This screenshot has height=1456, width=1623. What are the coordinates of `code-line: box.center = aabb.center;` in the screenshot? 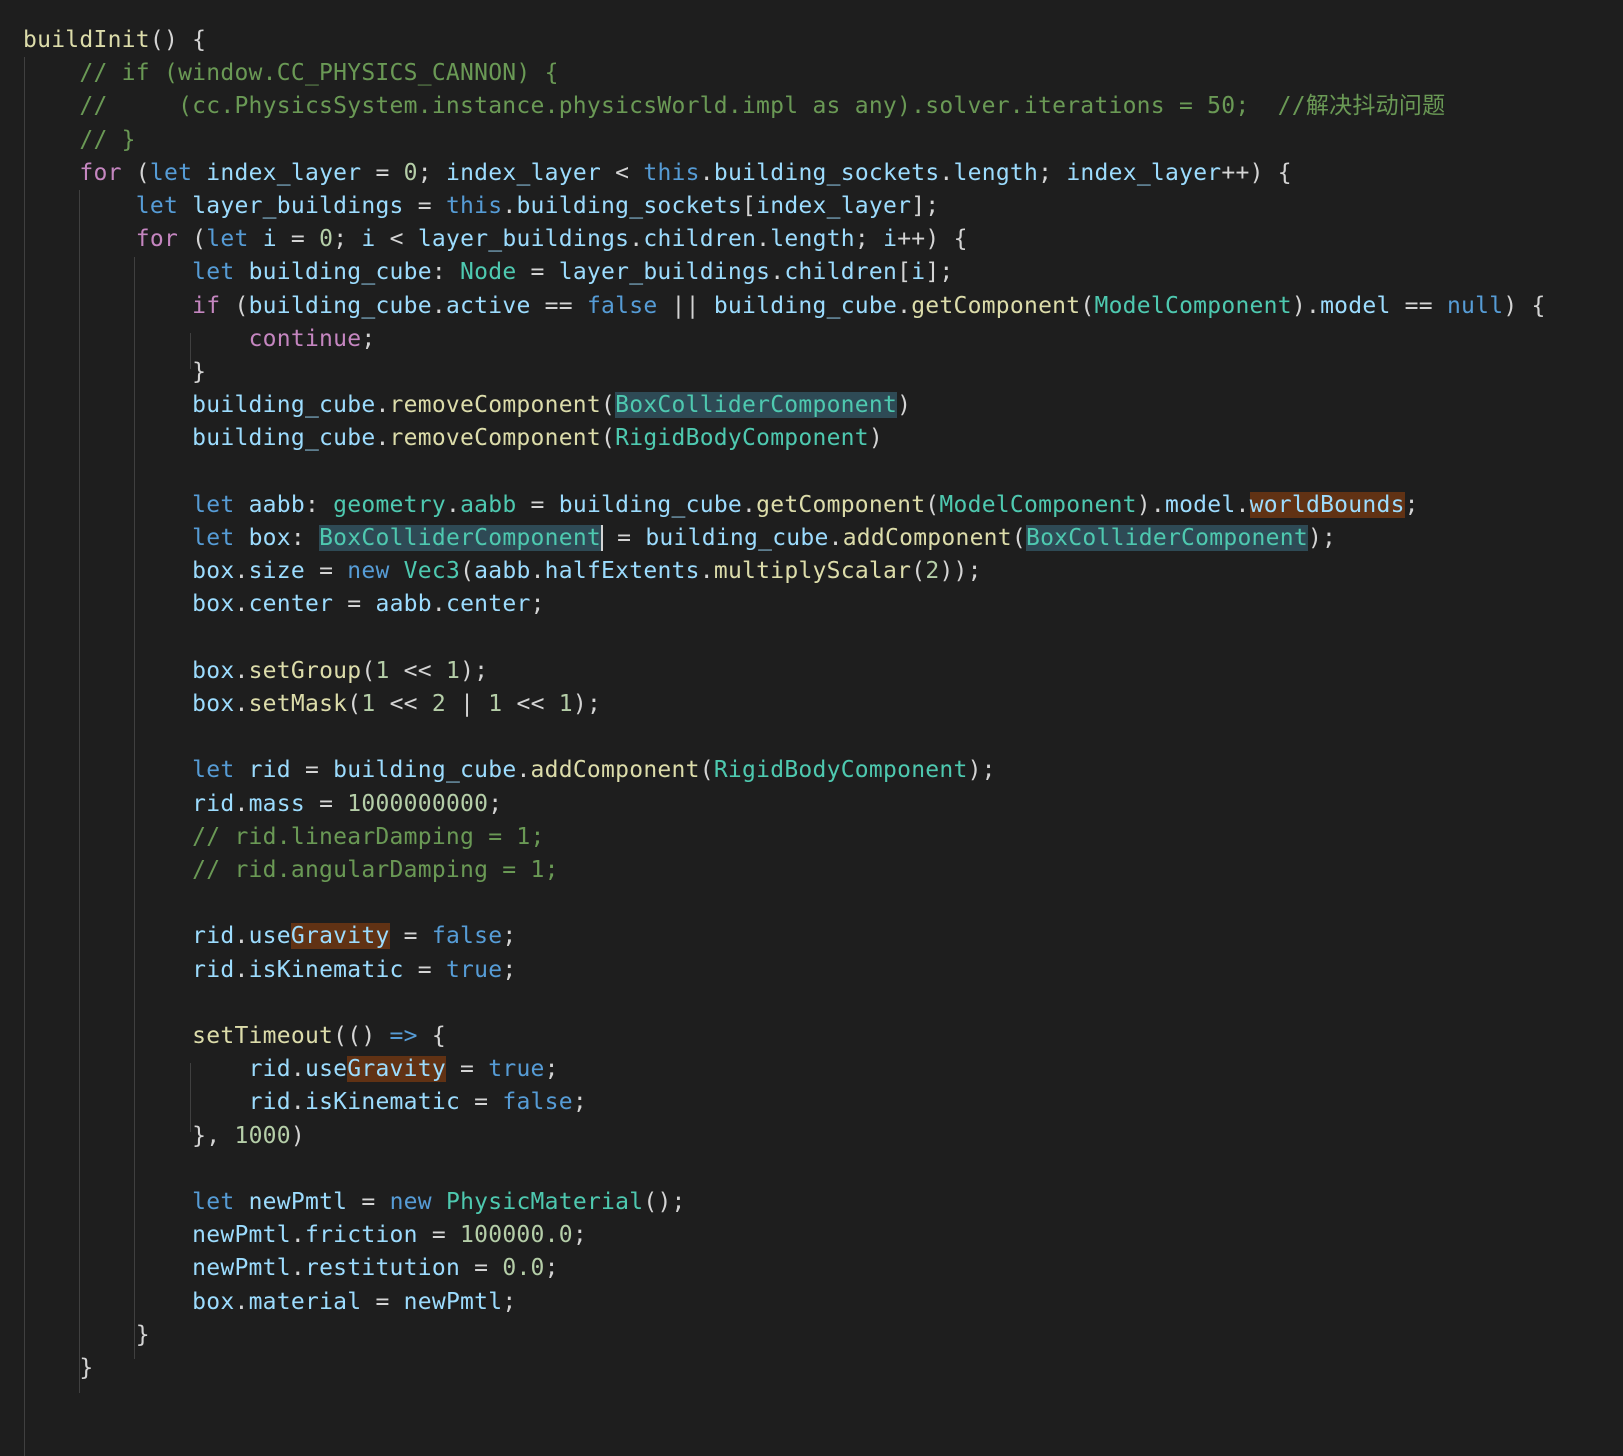 It's located at (811, 604).